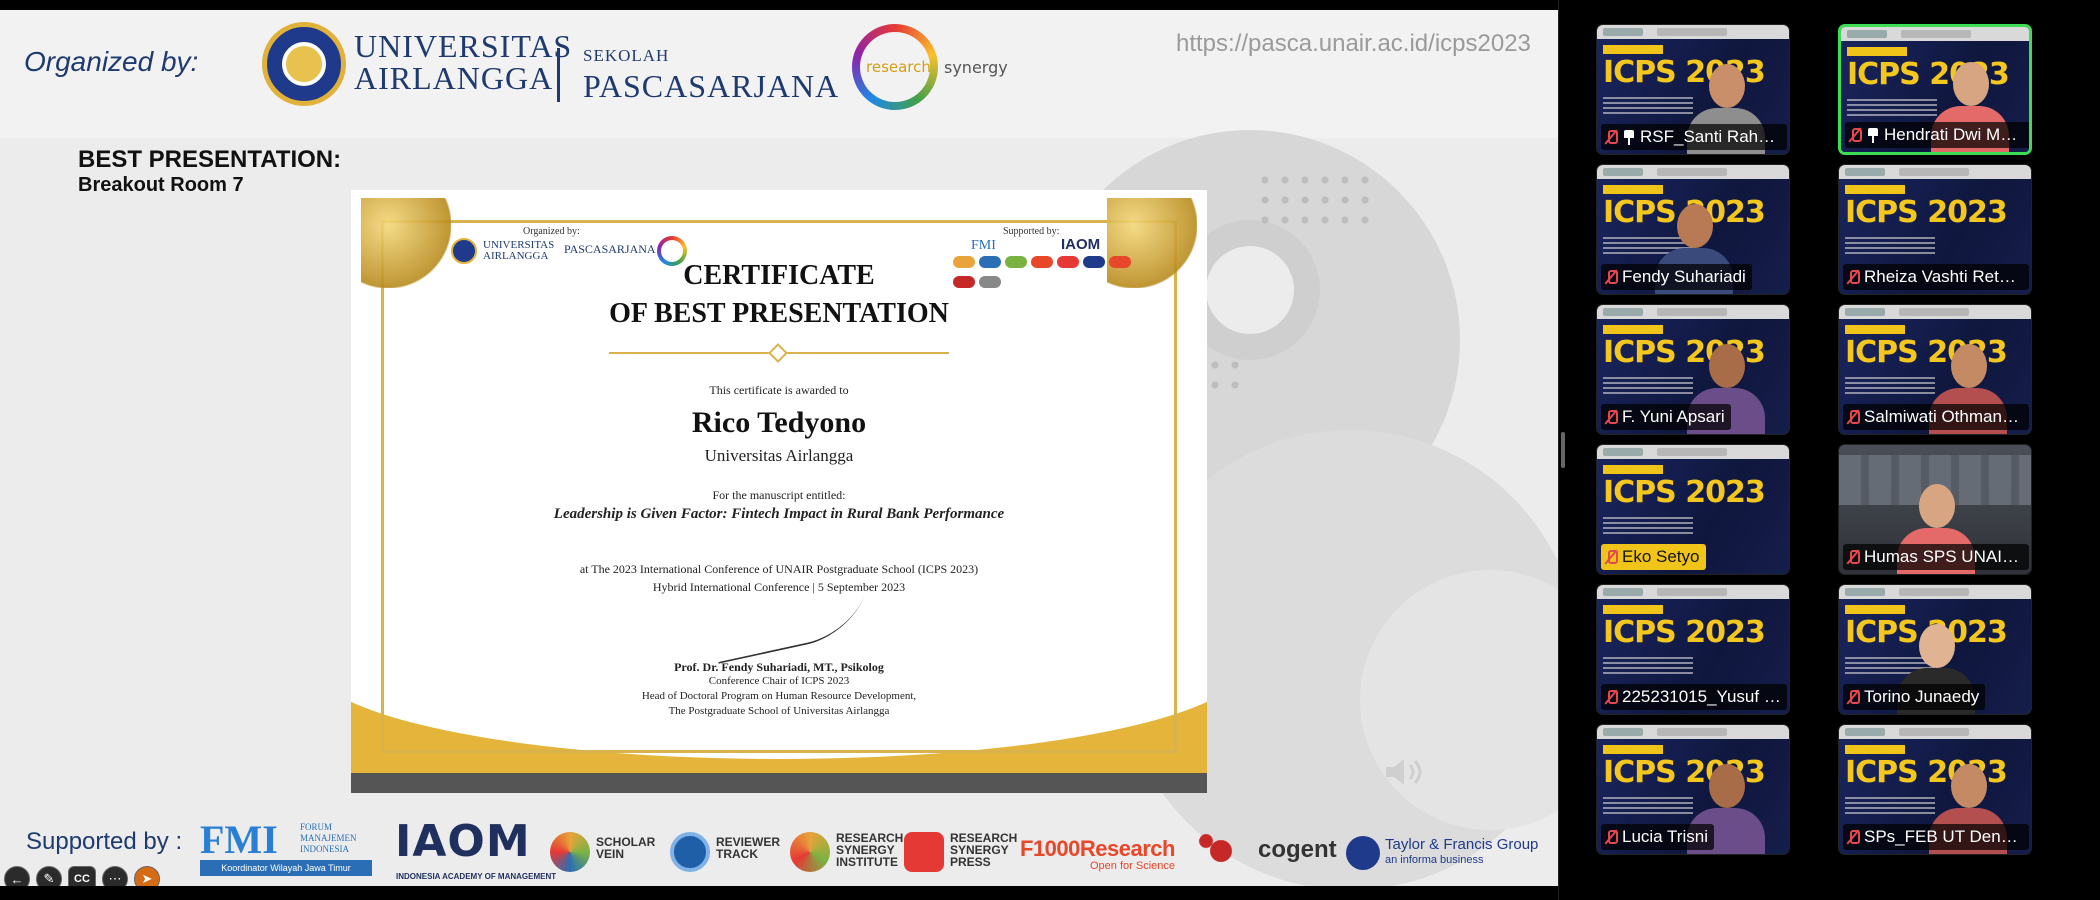 The width and height of the screenshot is (2100, 900). I want to click on participant-name-label: Fendy Suhariadi, so click(1676, 277).